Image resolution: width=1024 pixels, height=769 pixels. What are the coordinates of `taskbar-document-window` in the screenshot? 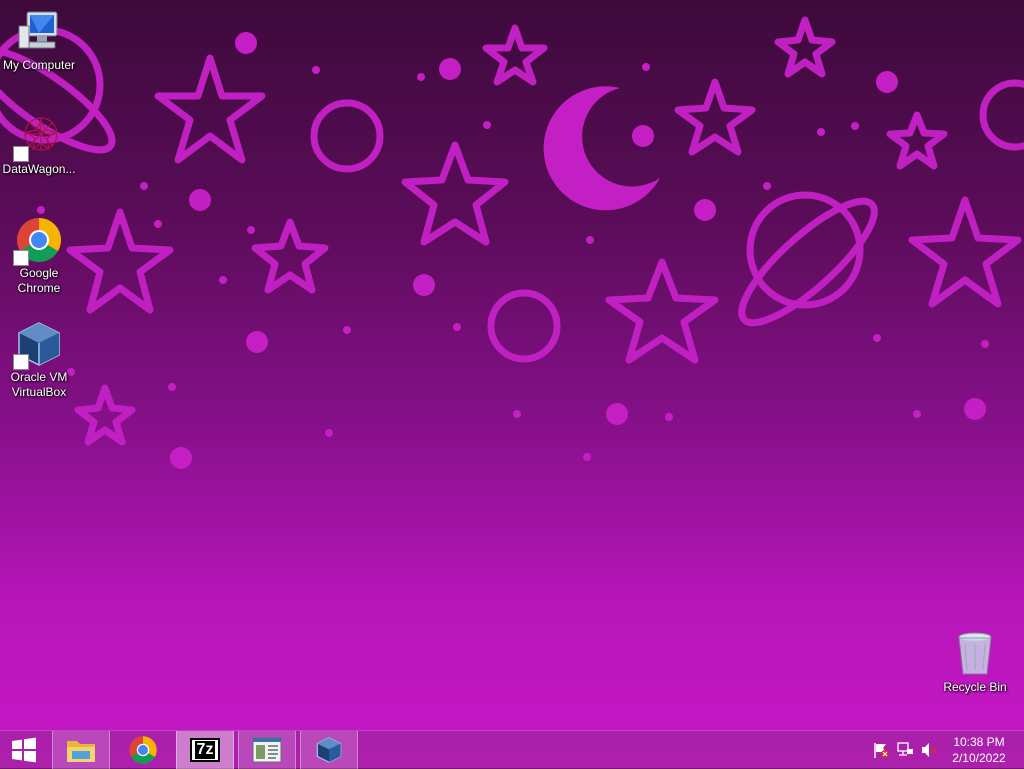 It's located at (267, 750).